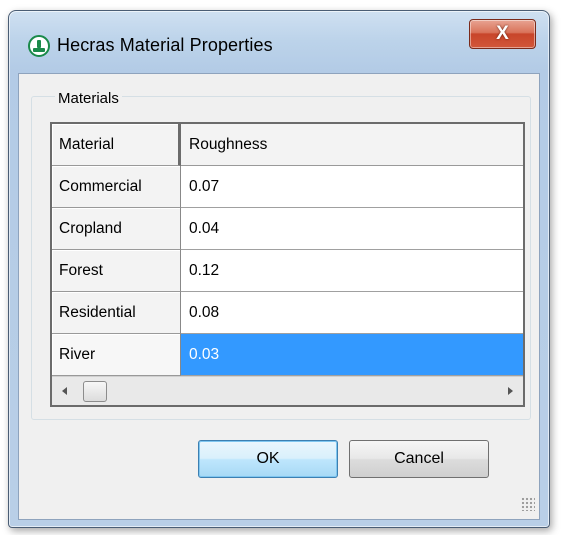  What do you see at coordinates (352, 355) in the screenshot?
I see `roughness-cell-selected: 0.03` at bounding box center [352, 355].